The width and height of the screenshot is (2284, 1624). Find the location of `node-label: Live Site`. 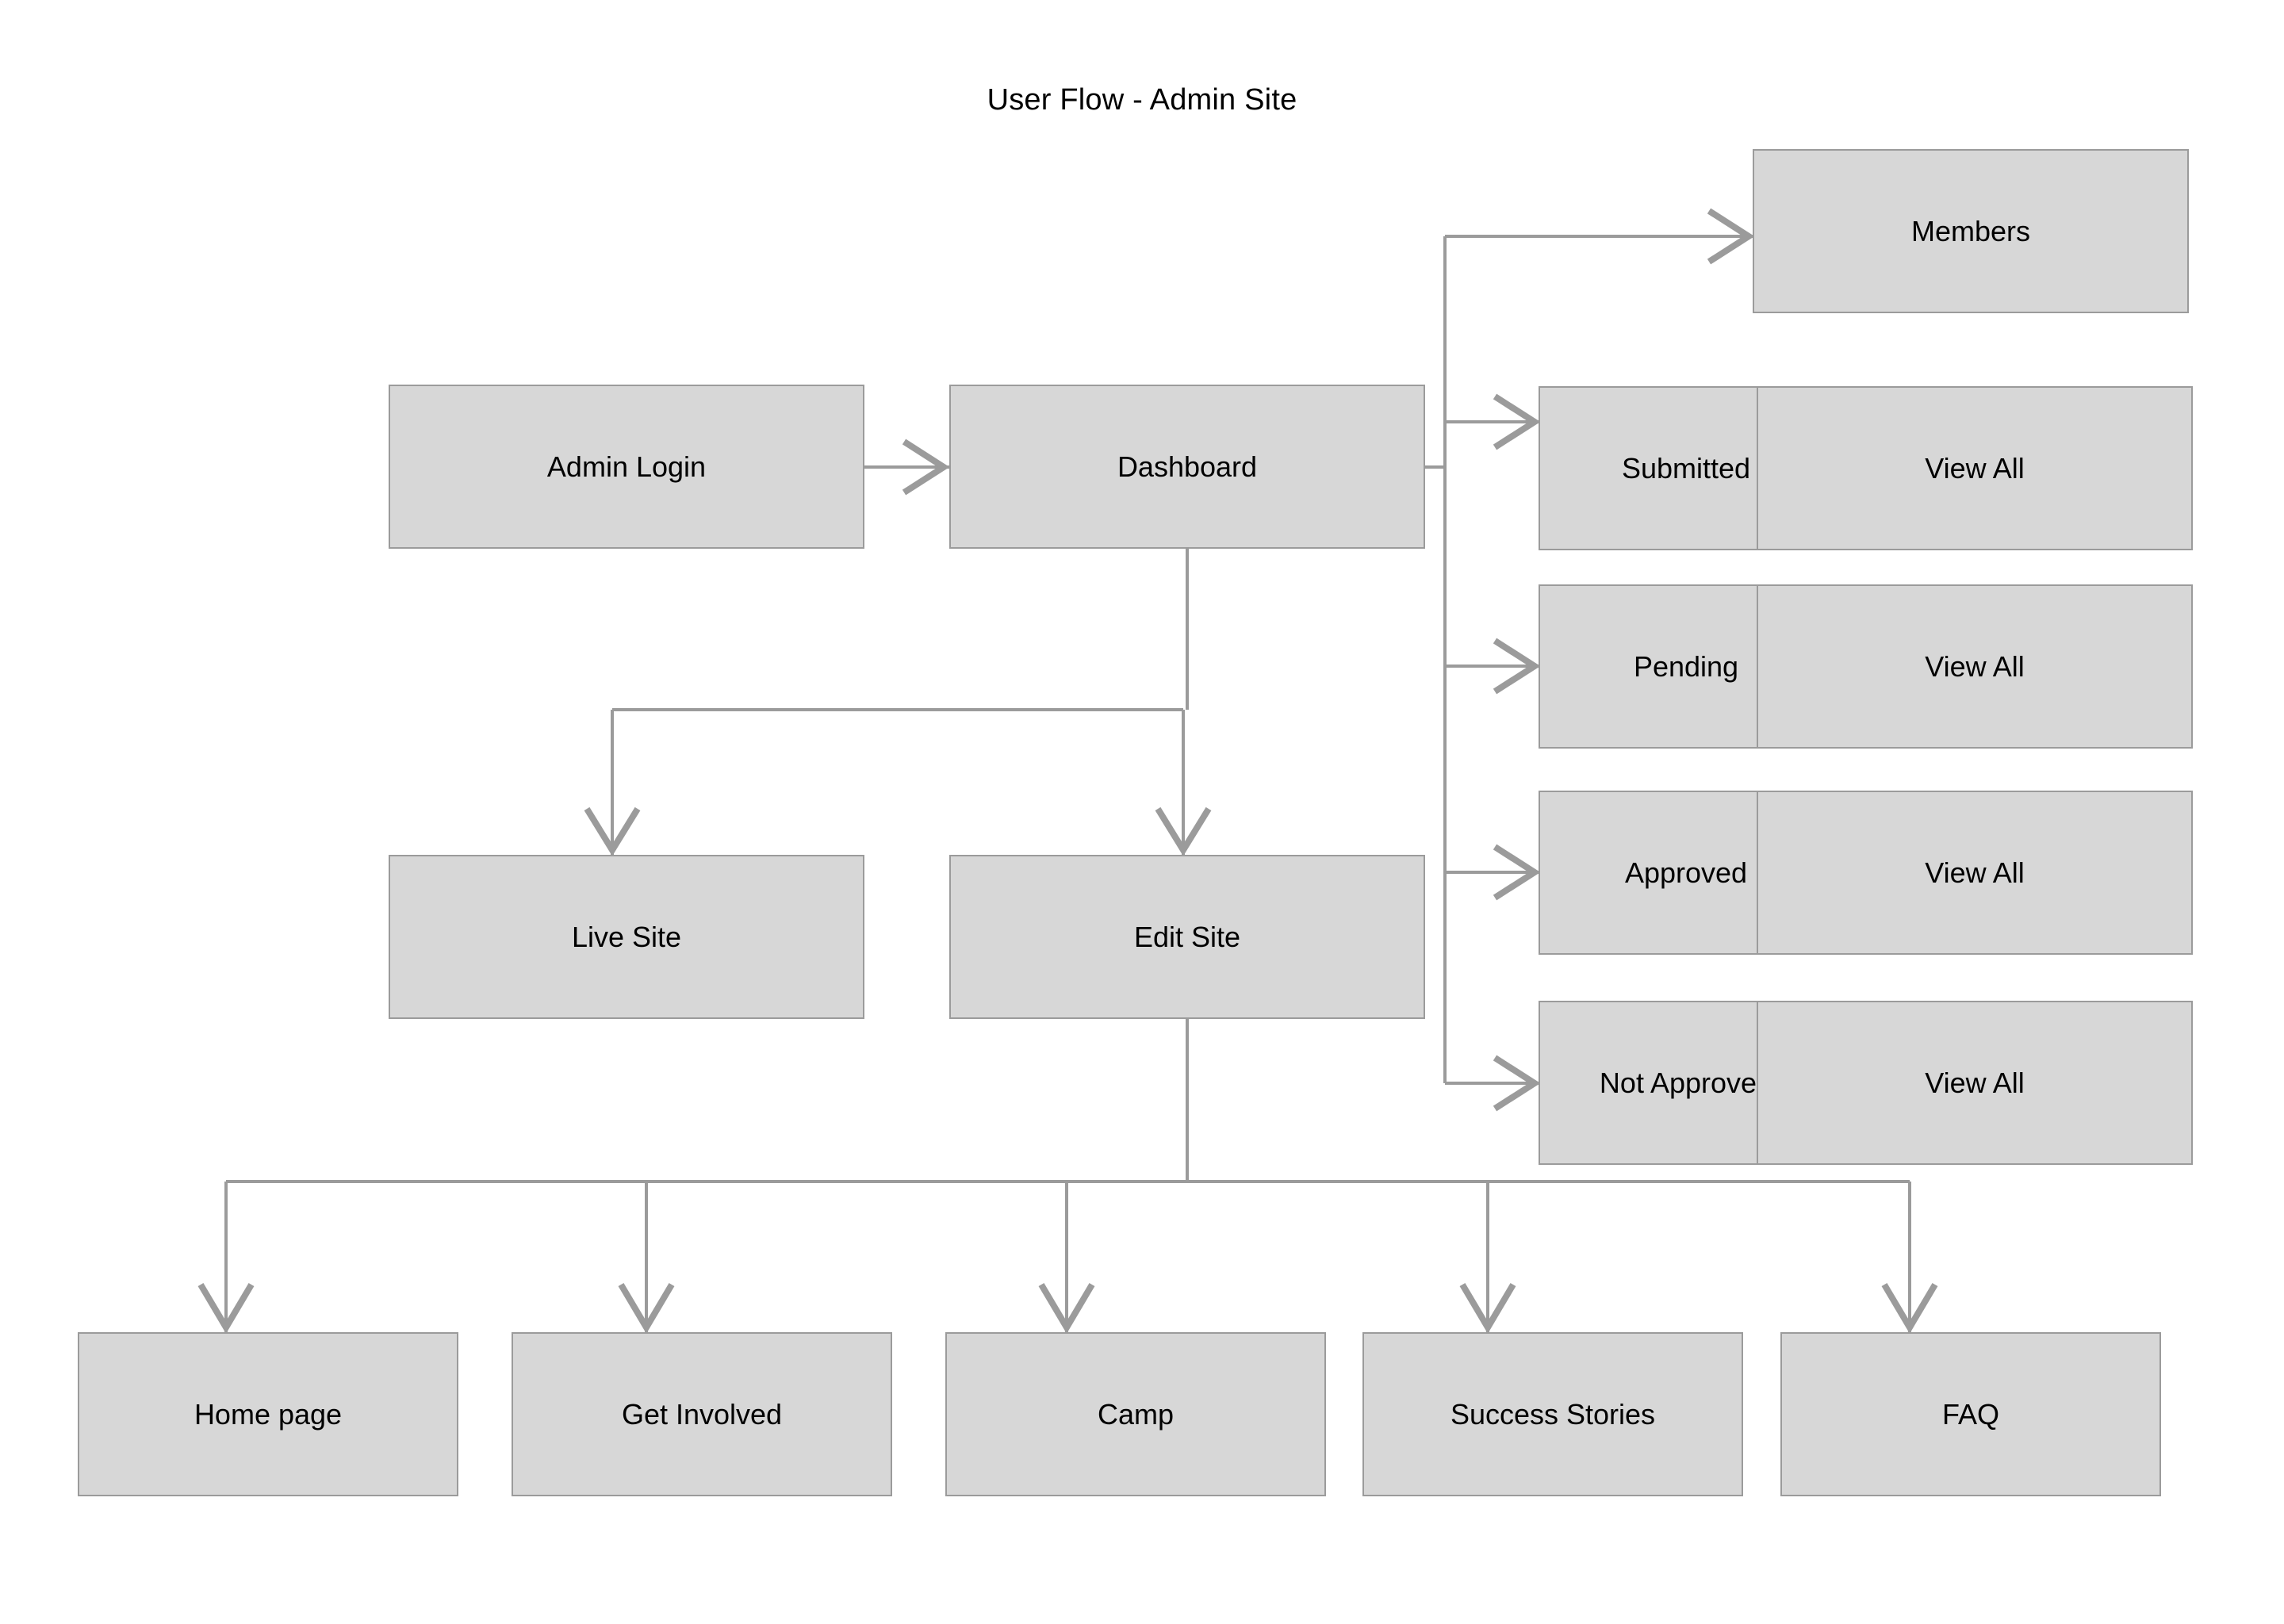

node-label: Live Site is located at coordinates (626, 936).